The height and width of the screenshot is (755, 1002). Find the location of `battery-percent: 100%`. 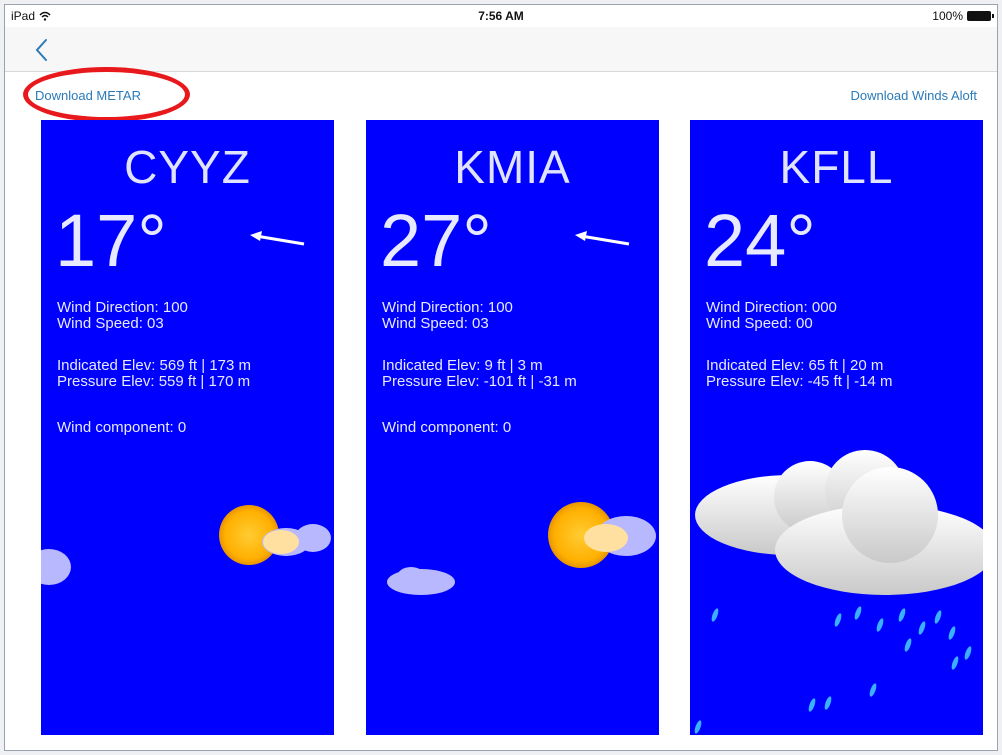

battery-percent: 100% is located at coordinates (947, 16).